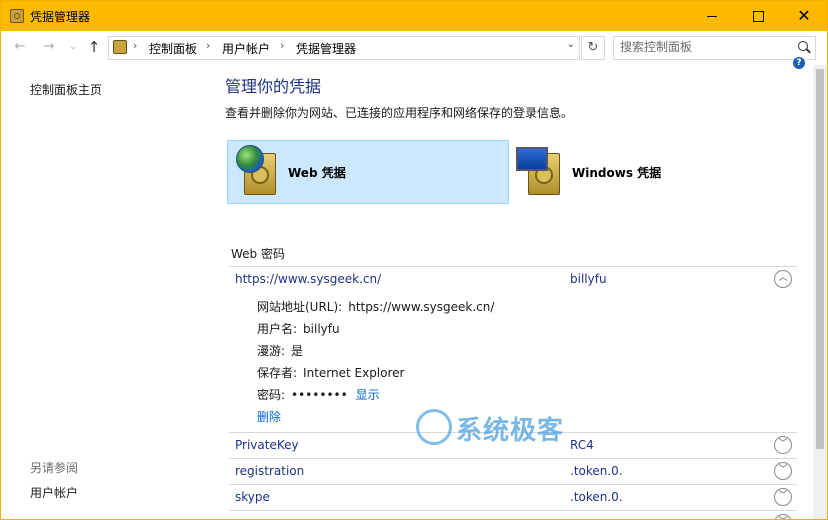 Image resolution: width=828 pixels, height=520 pixels. I want to click on detail-username: 用户名: billyfu, so click(298, 329).